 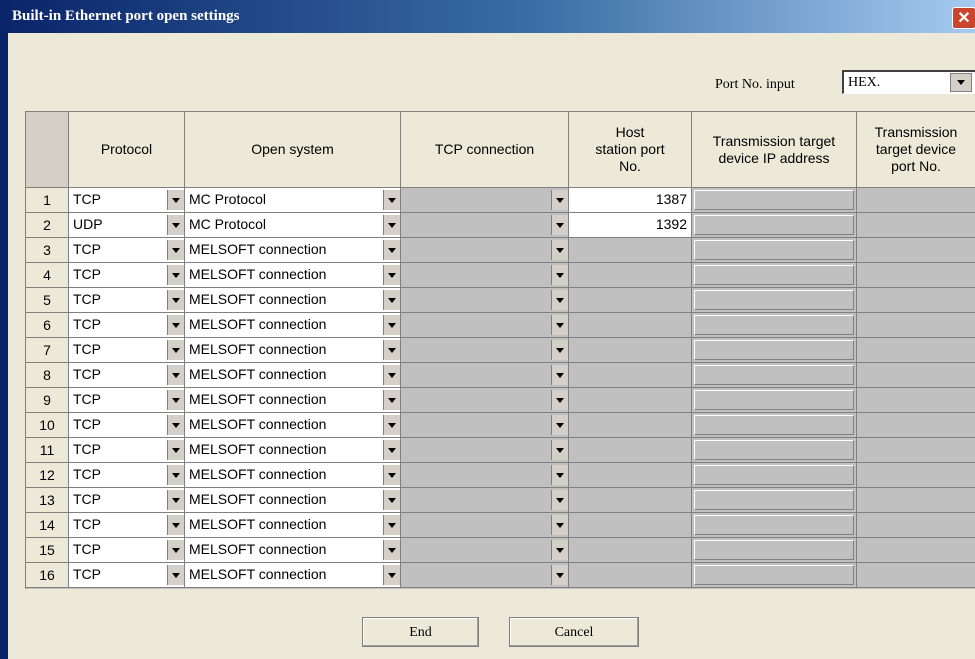 I want to click on host-port-field: 1392, so click(x=630, y=225).